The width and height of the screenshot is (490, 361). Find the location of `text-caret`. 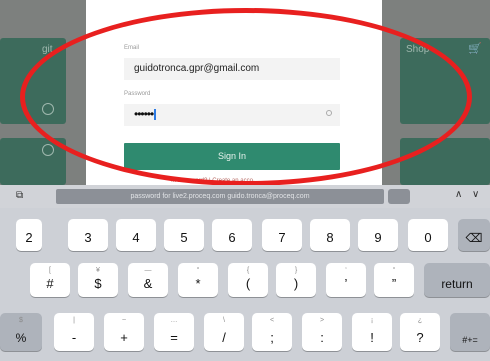

text-caret is located at coordinates (155, 115).